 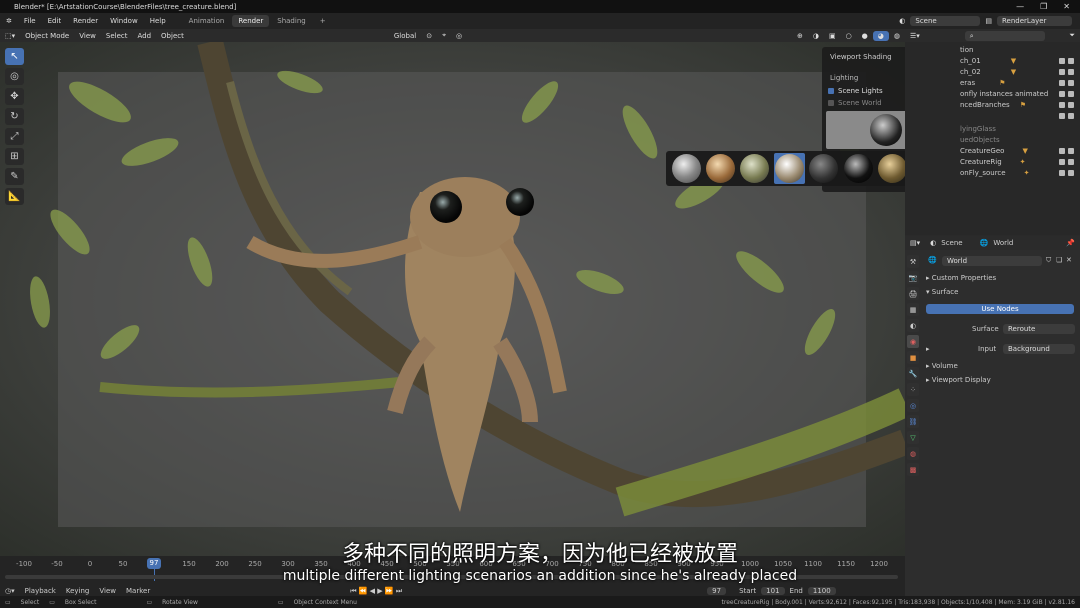 What do you see at coordinates (1039, 349) in the screenshot?
I see `input-node-field: Background` at bounding box center [1039, 349].